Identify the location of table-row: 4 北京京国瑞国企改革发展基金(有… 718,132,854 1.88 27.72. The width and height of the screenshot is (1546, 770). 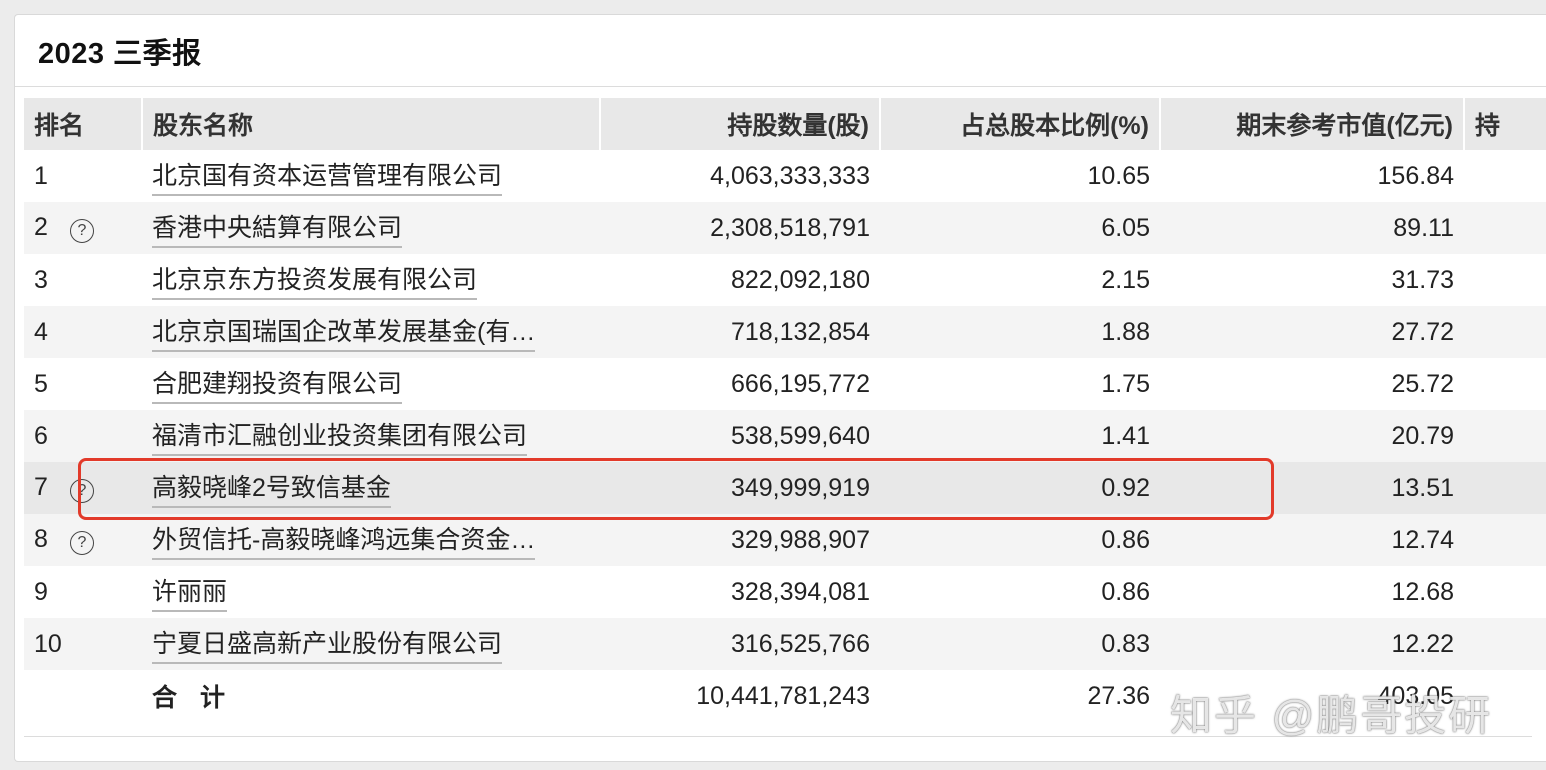
(785, 332).